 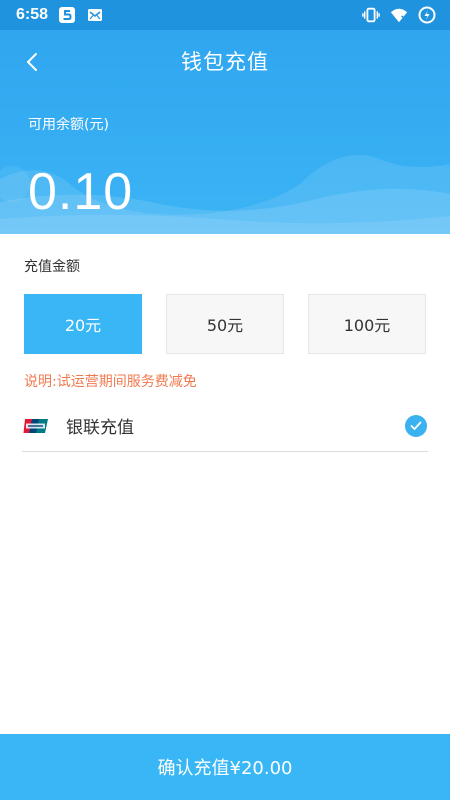 I want to click on balance-label: 可用余额(元), so click(x=68, y=125).